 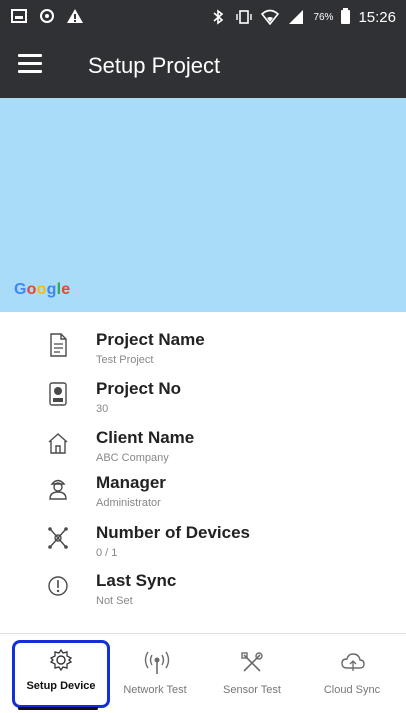 What do you see at coordinates (59, 488) in the screenshot?
I see `person-icon` at bounding box center [59, 488].